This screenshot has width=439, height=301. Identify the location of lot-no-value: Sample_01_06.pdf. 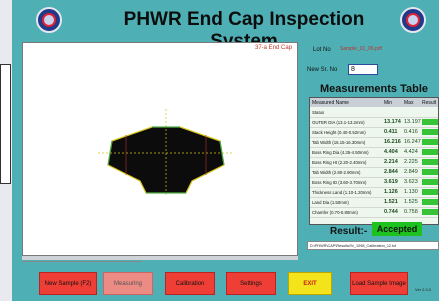
(361, 49).